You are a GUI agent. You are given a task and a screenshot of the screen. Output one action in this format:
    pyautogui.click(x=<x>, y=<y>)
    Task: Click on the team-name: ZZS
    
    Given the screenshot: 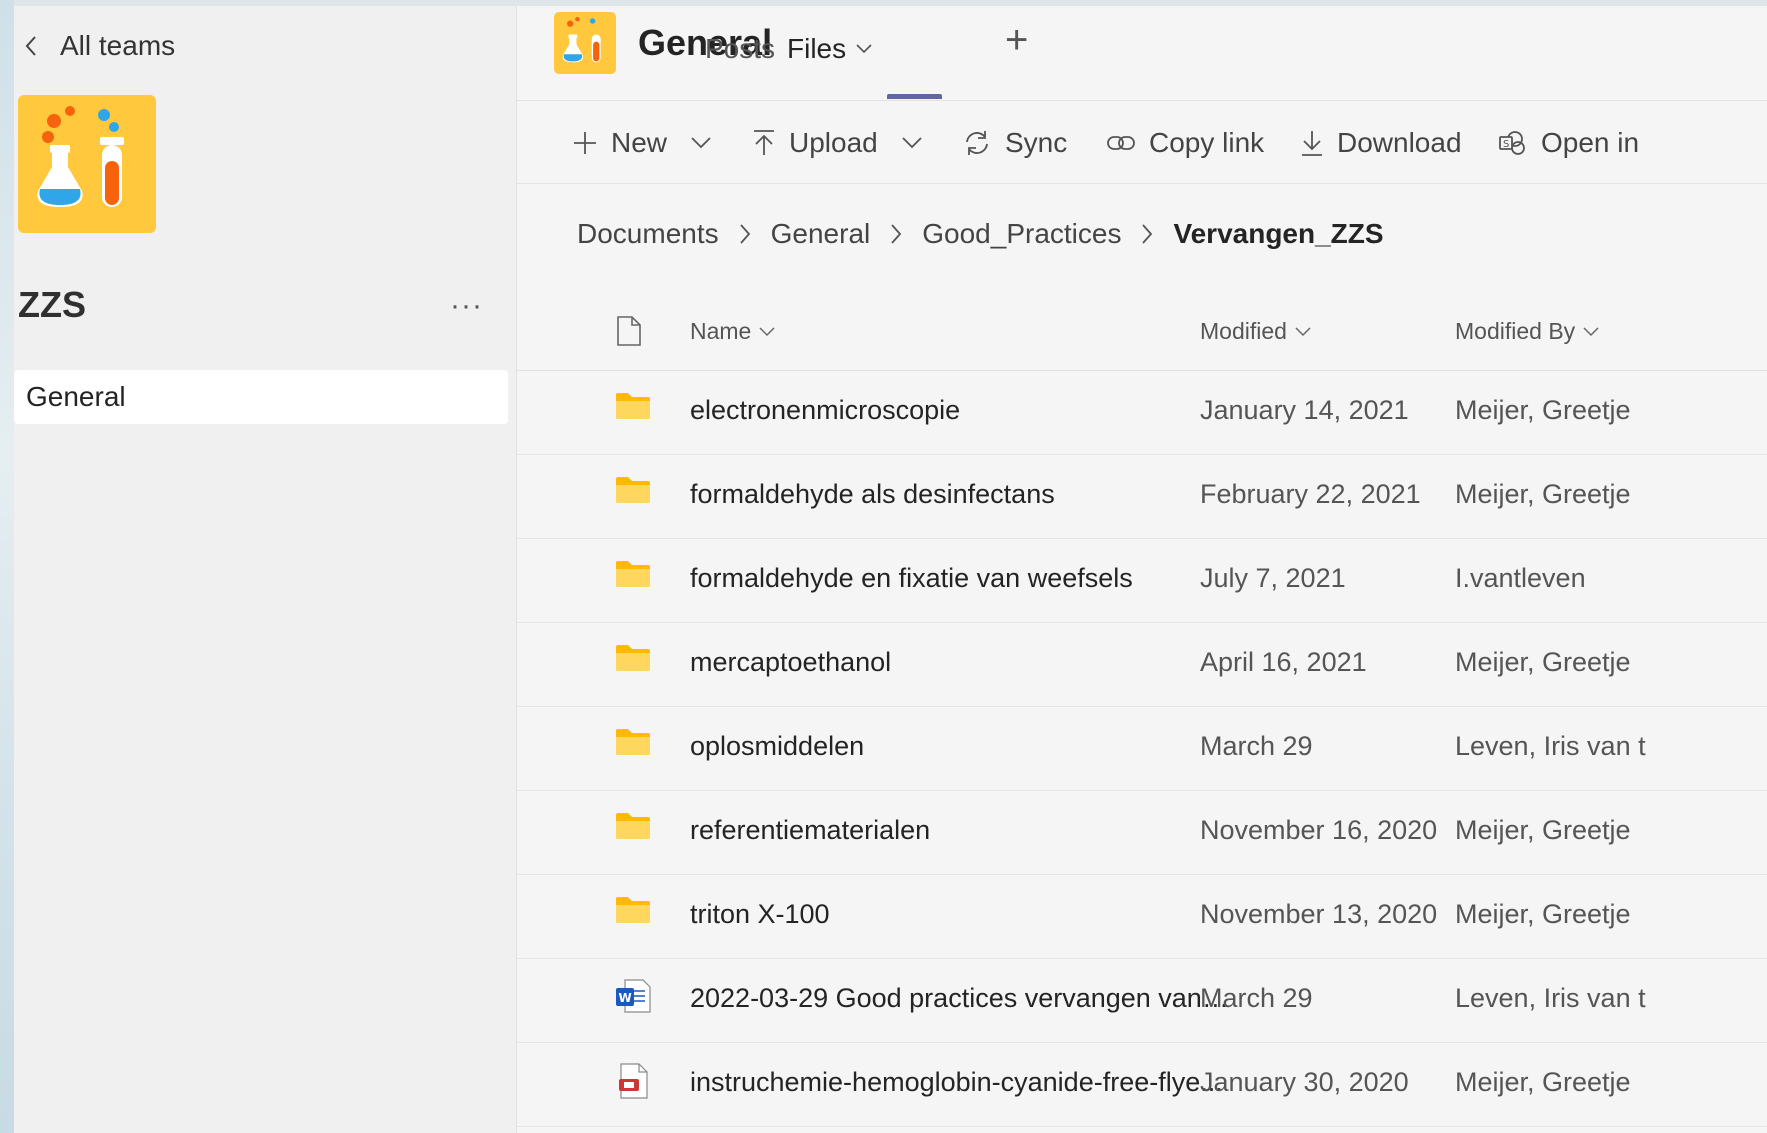 What is the action you would take?
    pyautogui.click(x=52, y=304)
    